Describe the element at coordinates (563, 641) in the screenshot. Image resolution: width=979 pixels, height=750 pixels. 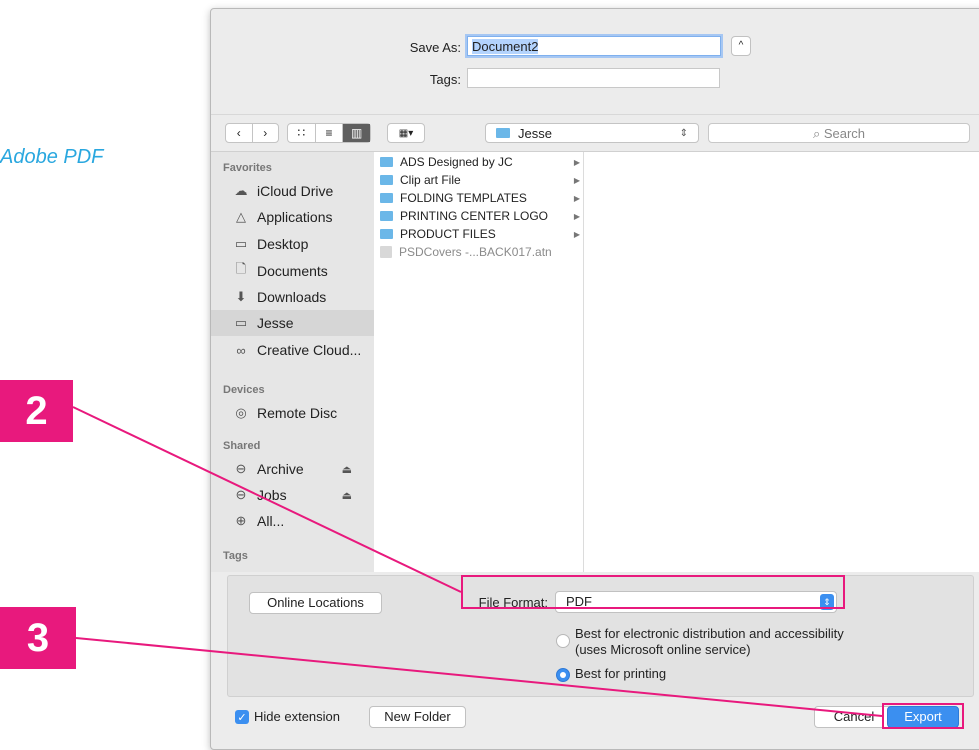
I see `option-electronic-radio` at that location.